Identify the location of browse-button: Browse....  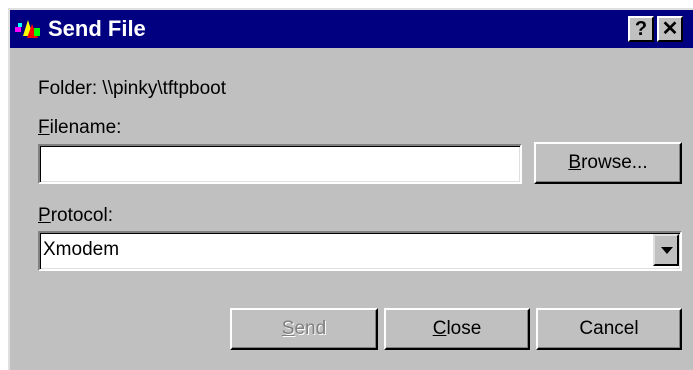
(608, 163).